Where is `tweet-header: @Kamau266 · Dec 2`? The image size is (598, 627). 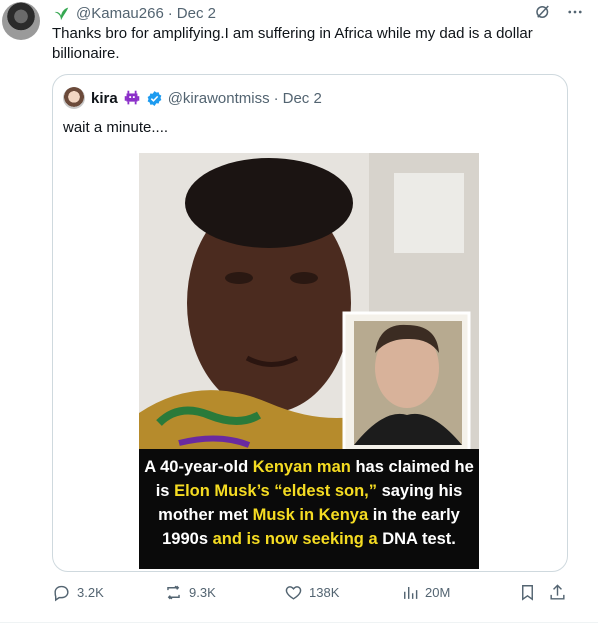
tweet-header: @Kamau266 · Dec 2 is located at coordinates (134, 13).